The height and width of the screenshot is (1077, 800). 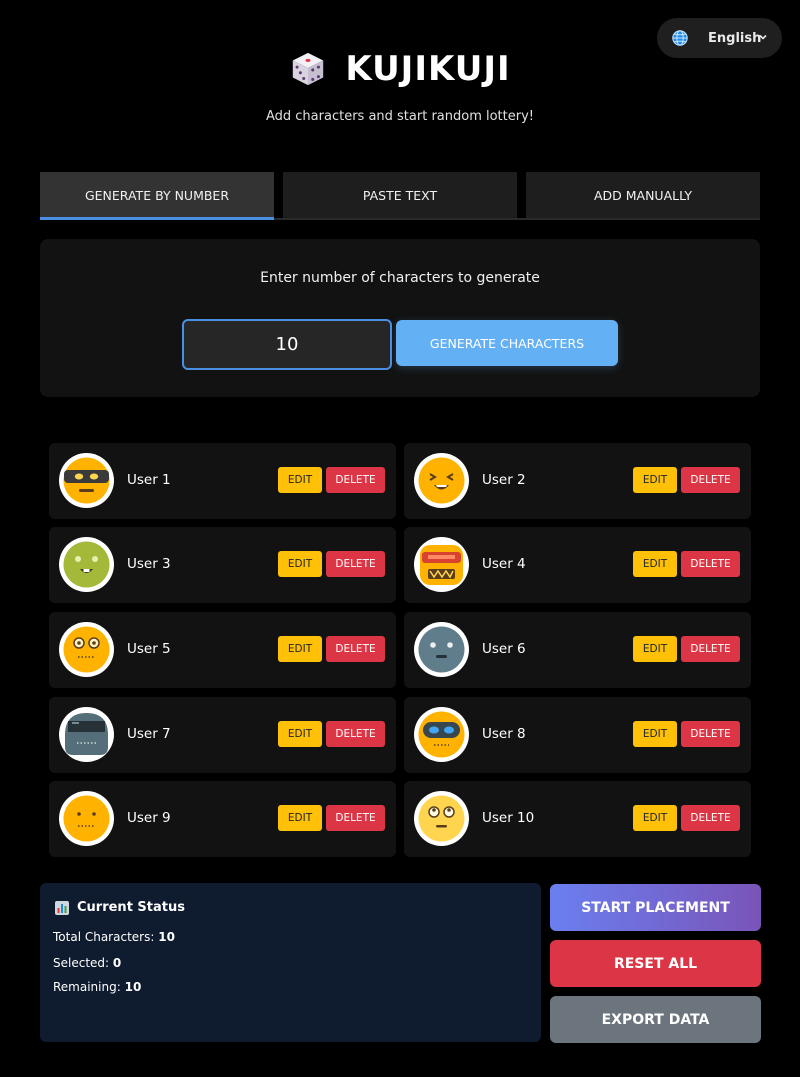 What do you see at coordinates (504, 649) in the screenshot?
I see `character-name: User 6` at bounding box center [504, 649].